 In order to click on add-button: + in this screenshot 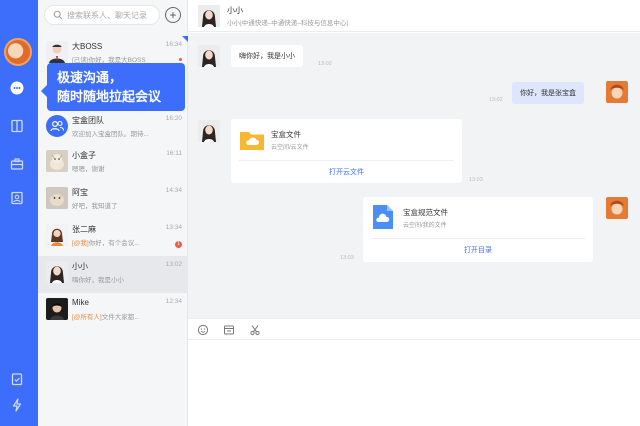, I will do `click(173, 15)`.